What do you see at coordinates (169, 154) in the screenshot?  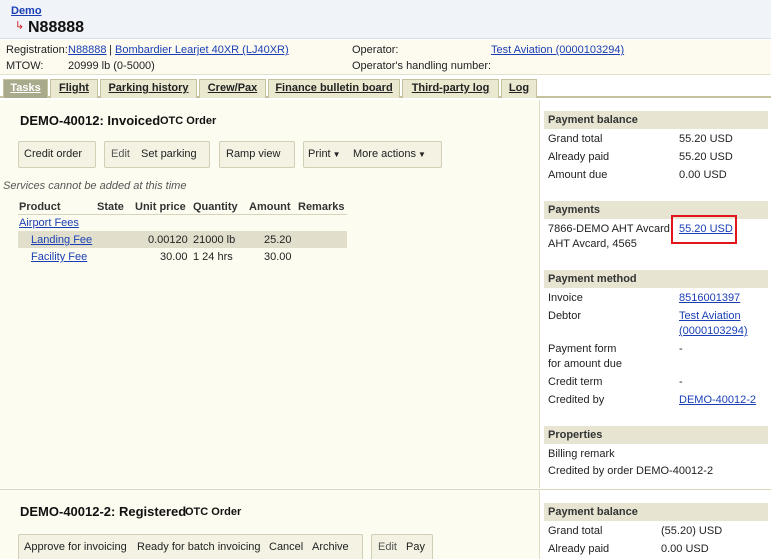 I see `set-parking-button: Set parking` at bounding box center [169, 154].